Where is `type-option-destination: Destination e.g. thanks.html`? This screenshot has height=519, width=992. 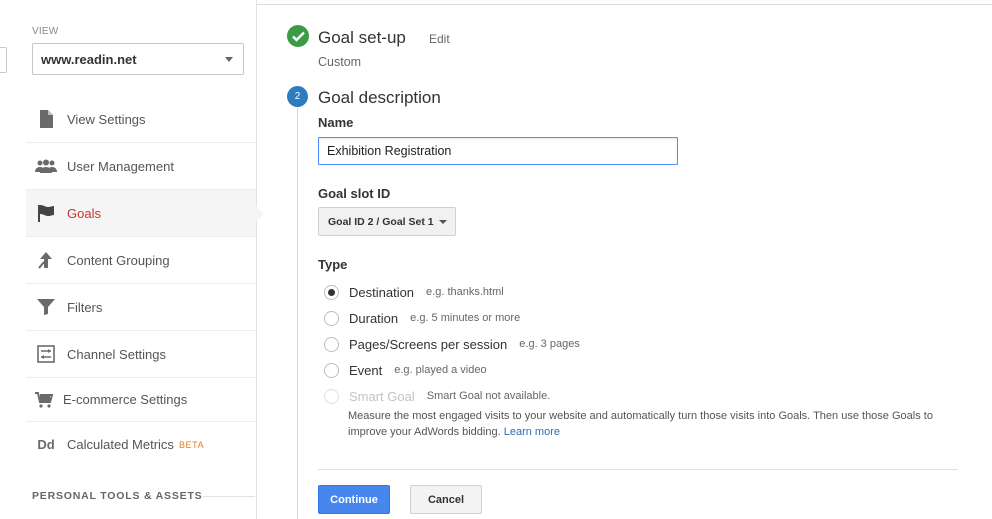 type-option-destination: Destination e.g. thanks.html is located at coordinates (414, 292).